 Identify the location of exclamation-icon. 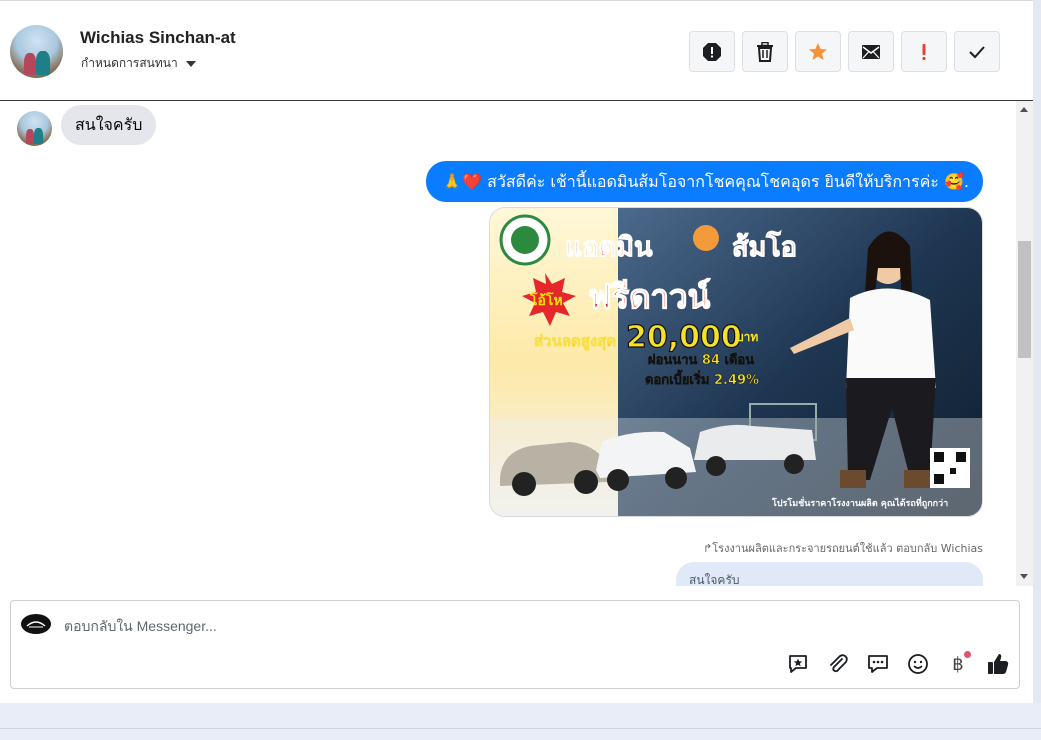
(924, 51).